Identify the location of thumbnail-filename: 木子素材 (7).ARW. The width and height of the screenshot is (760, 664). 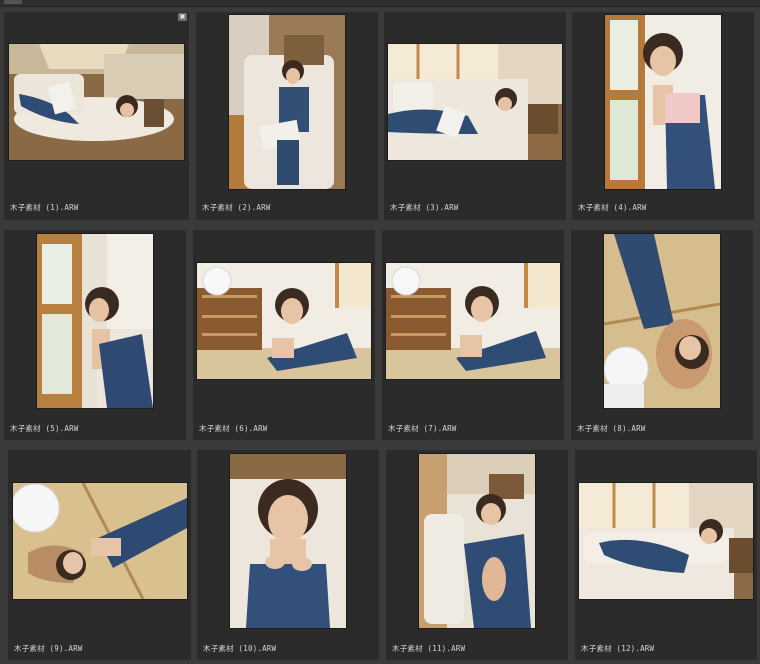
(422, 428).